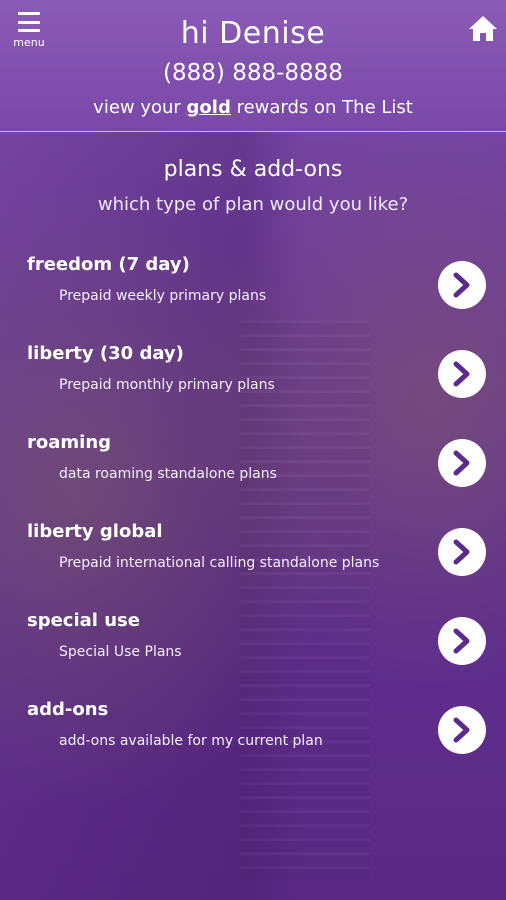 The image size is (506, 900). I want to click on plan-name: roaming, so click(69, 442).